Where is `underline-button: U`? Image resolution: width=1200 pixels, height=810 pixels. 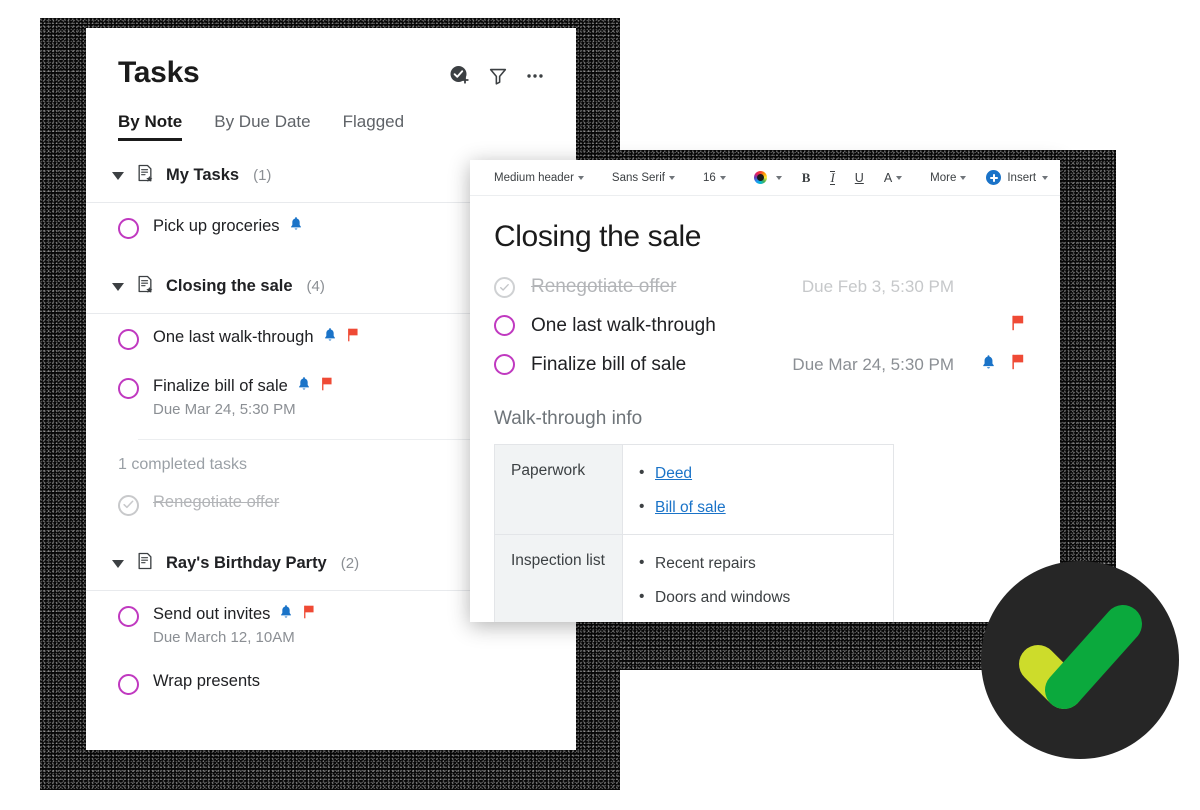
underline-button: U is located at coordinates (859, 178).